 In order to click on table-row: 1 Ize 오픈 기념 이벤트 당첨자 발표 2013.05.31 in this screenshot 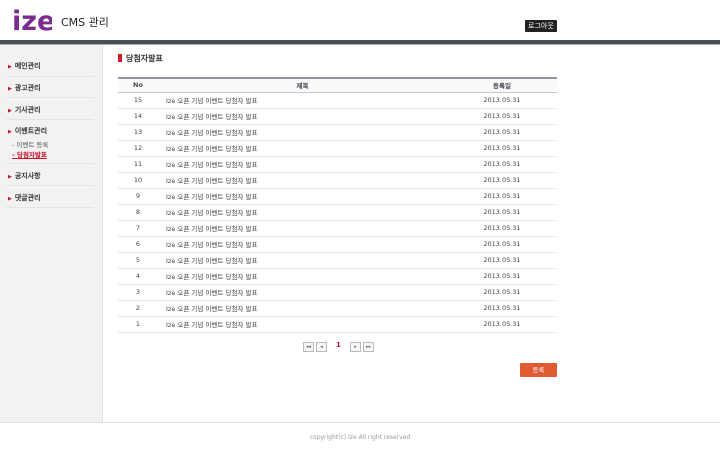, I will do `click(337, 324)`.